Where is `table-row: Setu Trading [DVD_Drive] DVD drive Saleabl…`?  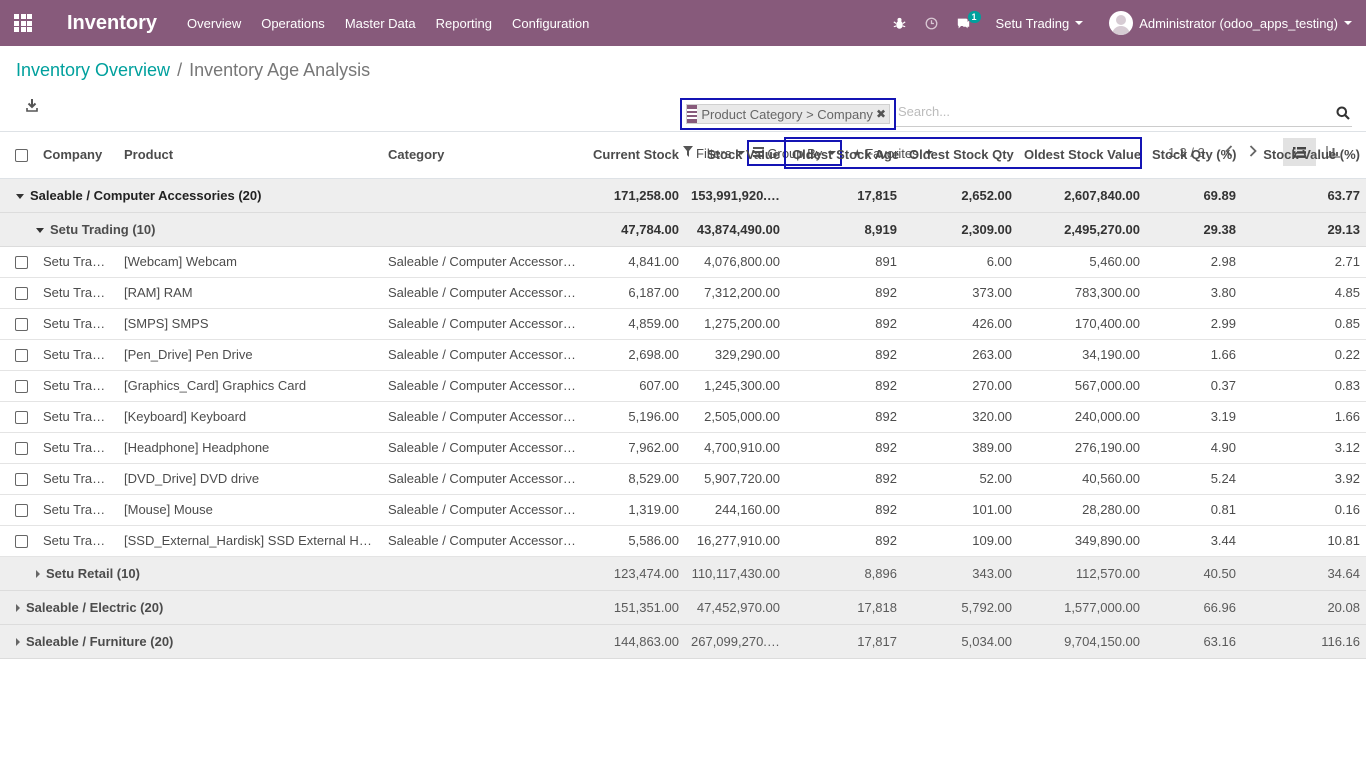
table-row: Setu Trading [DVD_Drive] DVD drive Saleabl… is located at coordinates (683, 479).